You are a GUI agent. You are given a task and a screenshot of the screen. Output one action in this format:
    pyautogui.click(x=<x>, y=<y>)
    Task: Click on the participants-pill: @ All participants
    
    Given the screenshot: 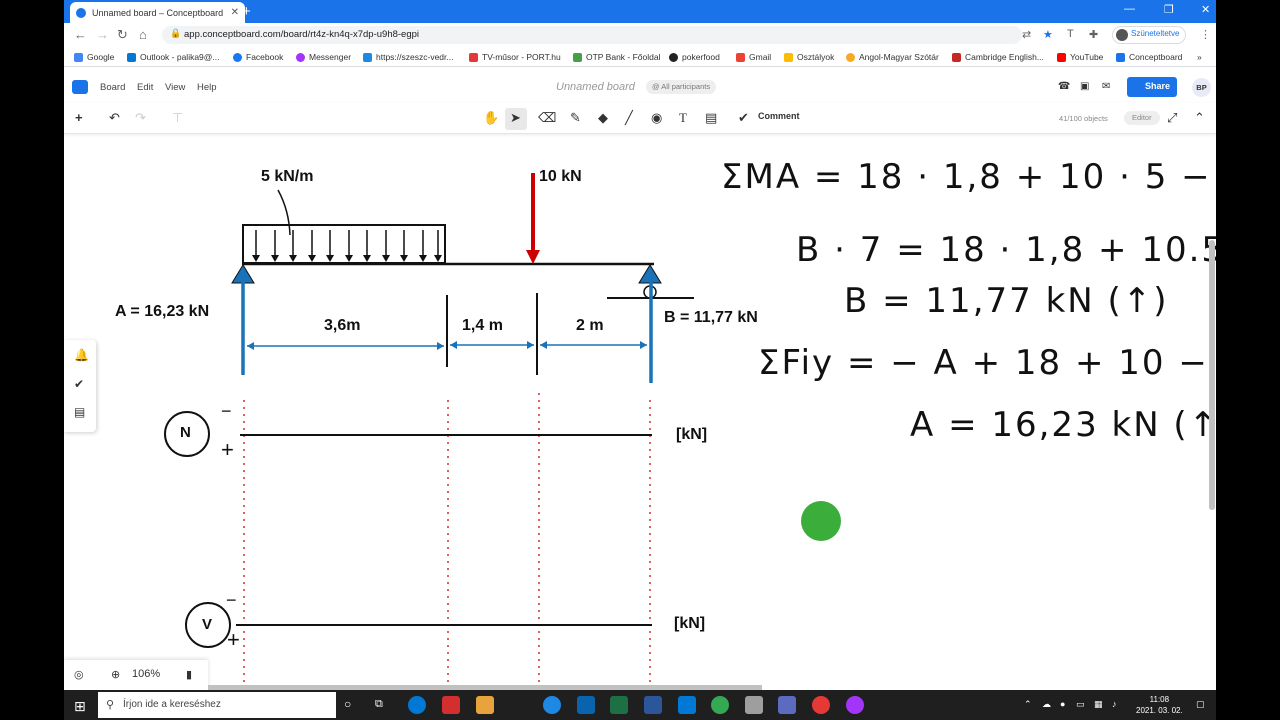 What is the action you would take?
    pyautogui.click(x=681, y=87)
    